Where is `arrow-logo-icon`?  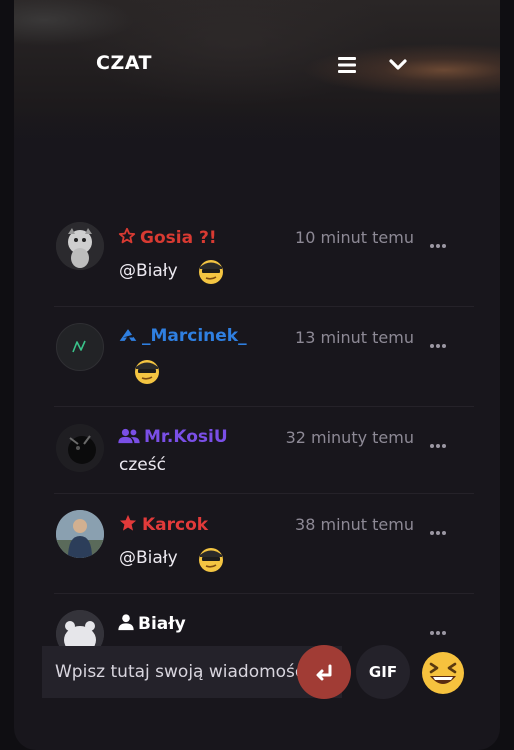
arrow-logo-icon is located at coordinates (128, 335).